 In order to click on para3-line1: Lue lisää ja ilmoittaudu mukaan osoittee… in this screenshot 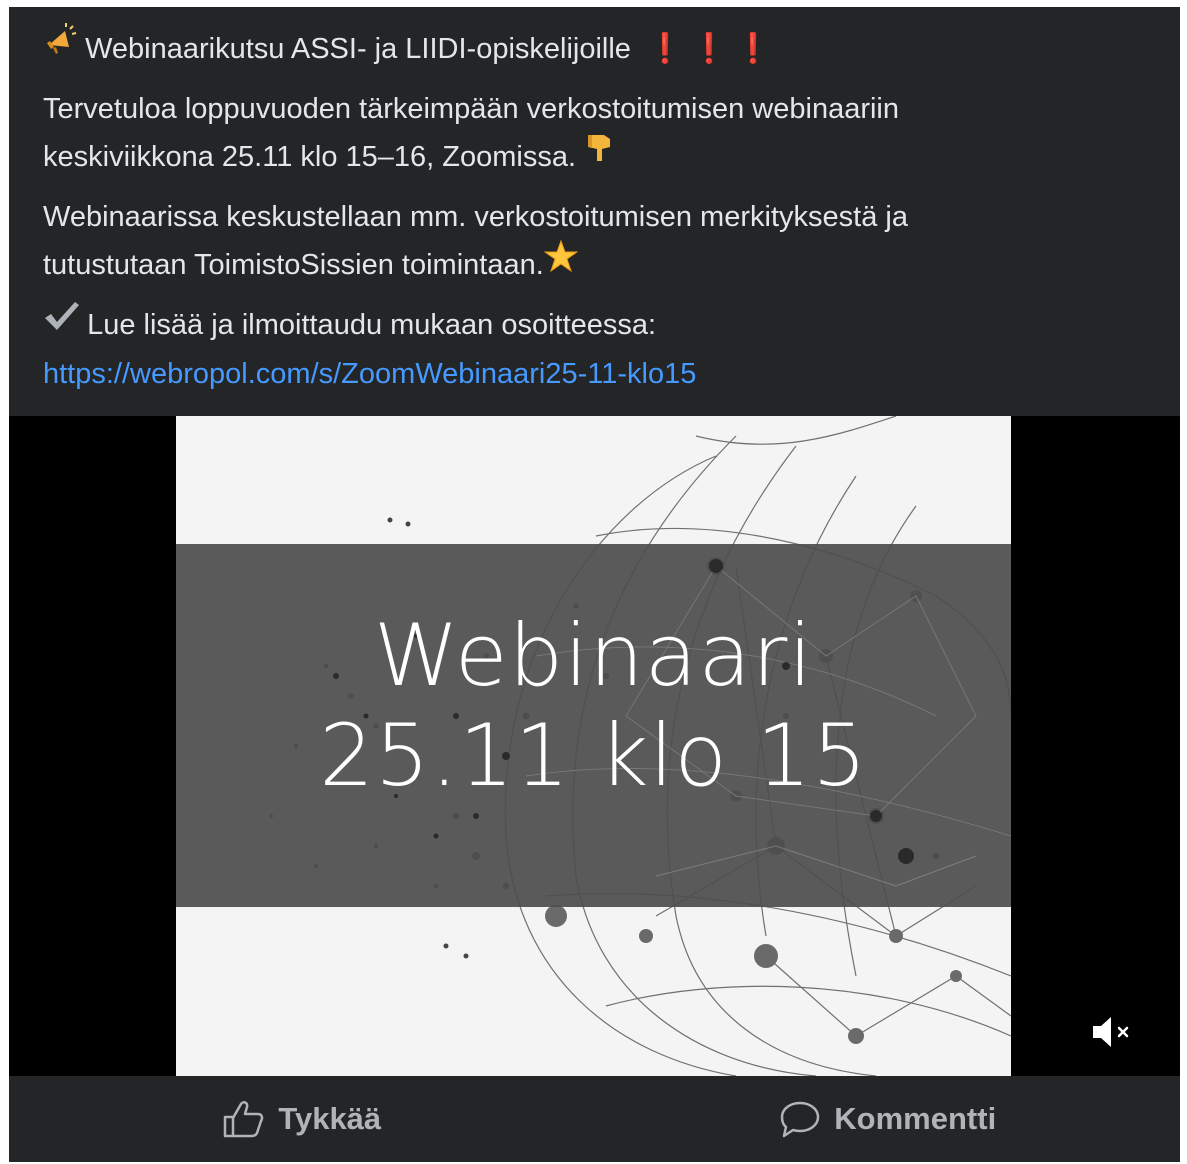, I will do `click(372, 324)`.